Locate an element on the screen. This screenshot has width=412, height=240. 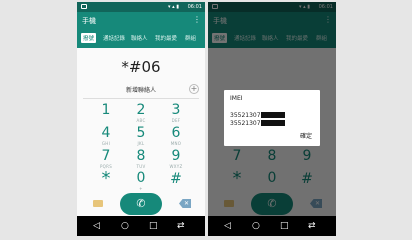
imei-line-1: 35521307 is located at coordinates (257, 115).